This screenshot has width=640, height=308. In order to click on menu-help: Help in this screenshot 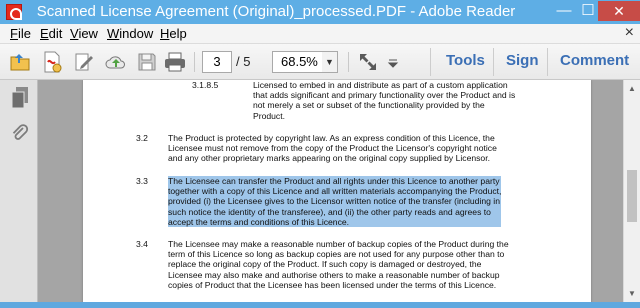, I will do `click(173, 33)`.